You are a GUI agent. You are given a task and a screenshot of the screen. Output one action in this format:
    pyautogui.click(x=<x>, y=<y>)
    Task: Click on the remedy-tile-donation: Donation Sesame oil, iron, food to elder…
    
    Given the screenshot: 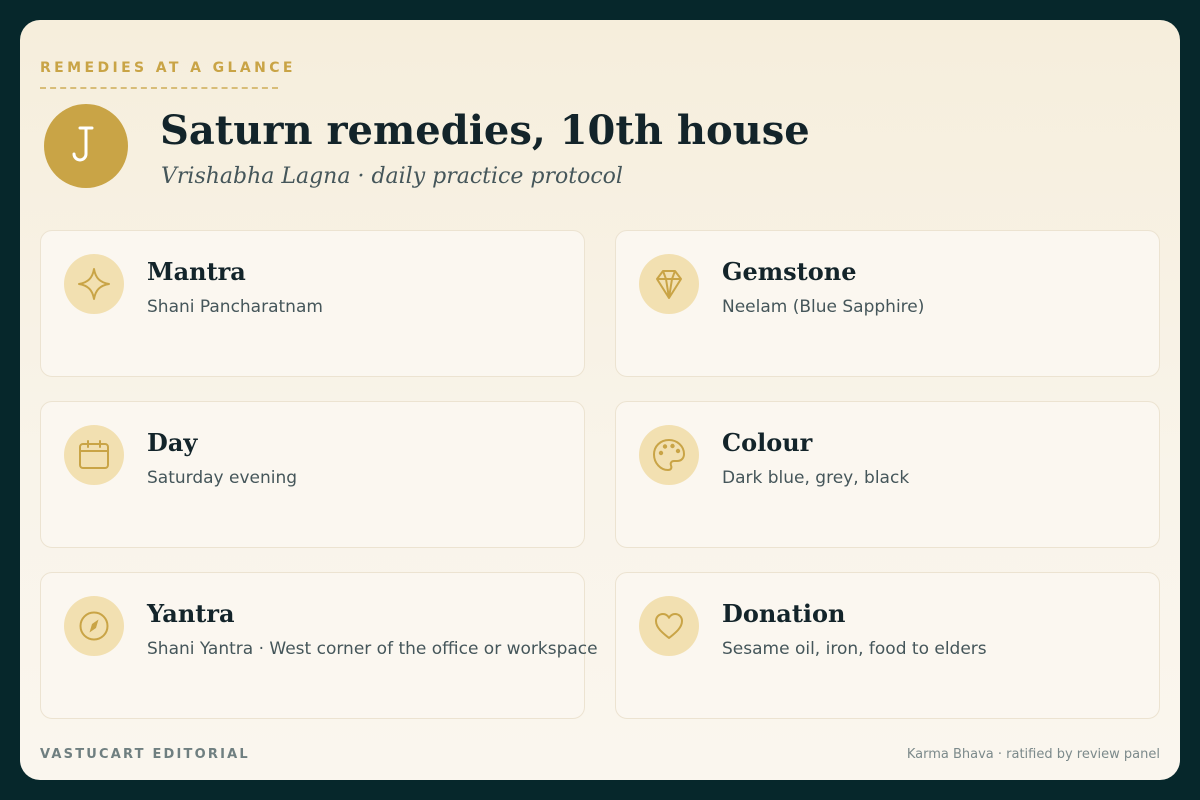 What is the action you would take?
    pyautogui.click(x=887, y=645)
    